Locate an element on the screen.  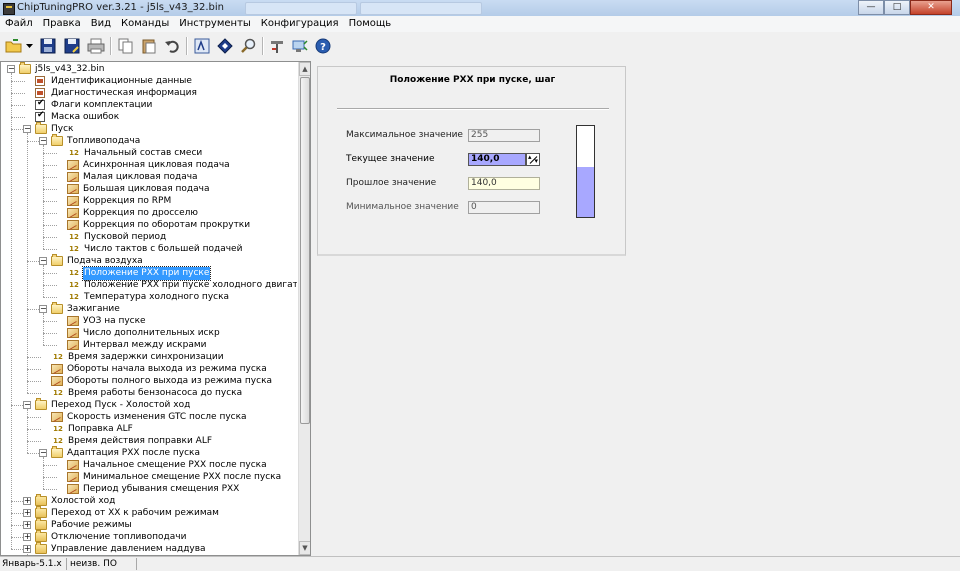
calculator-icon is located at coordinates (202, 46).